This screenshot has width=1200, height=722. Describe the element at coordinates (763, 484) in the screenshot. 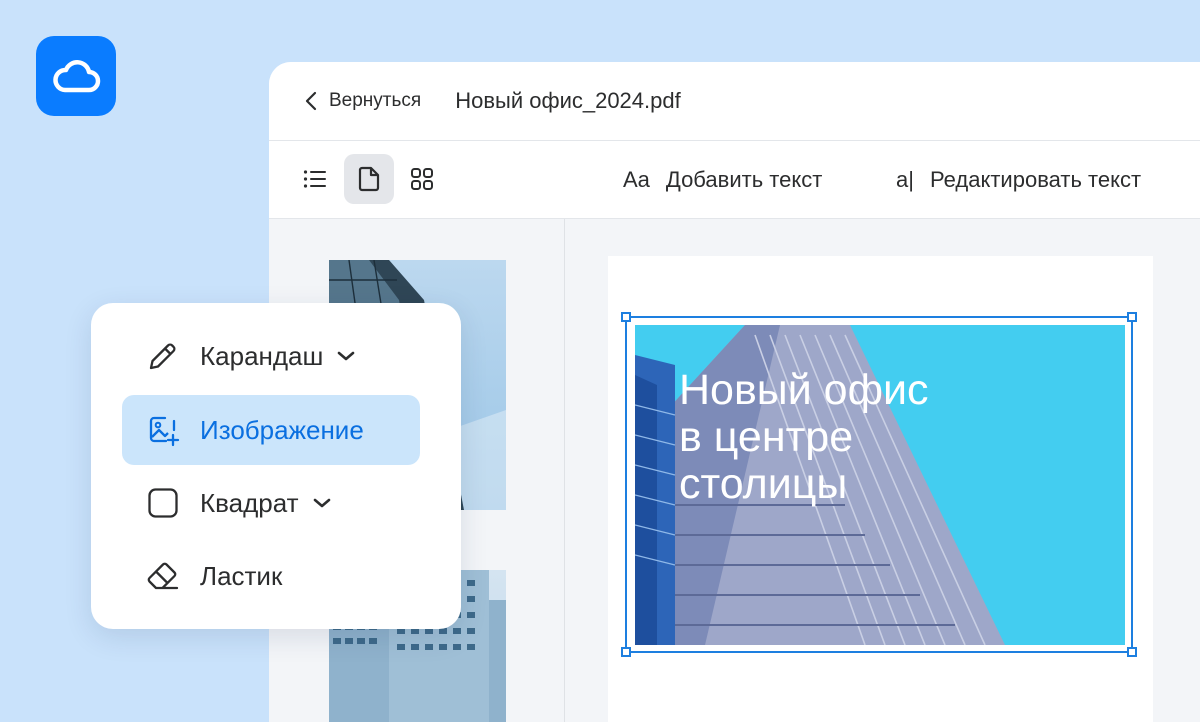

I see `headline-line-3: столицы` at that location.